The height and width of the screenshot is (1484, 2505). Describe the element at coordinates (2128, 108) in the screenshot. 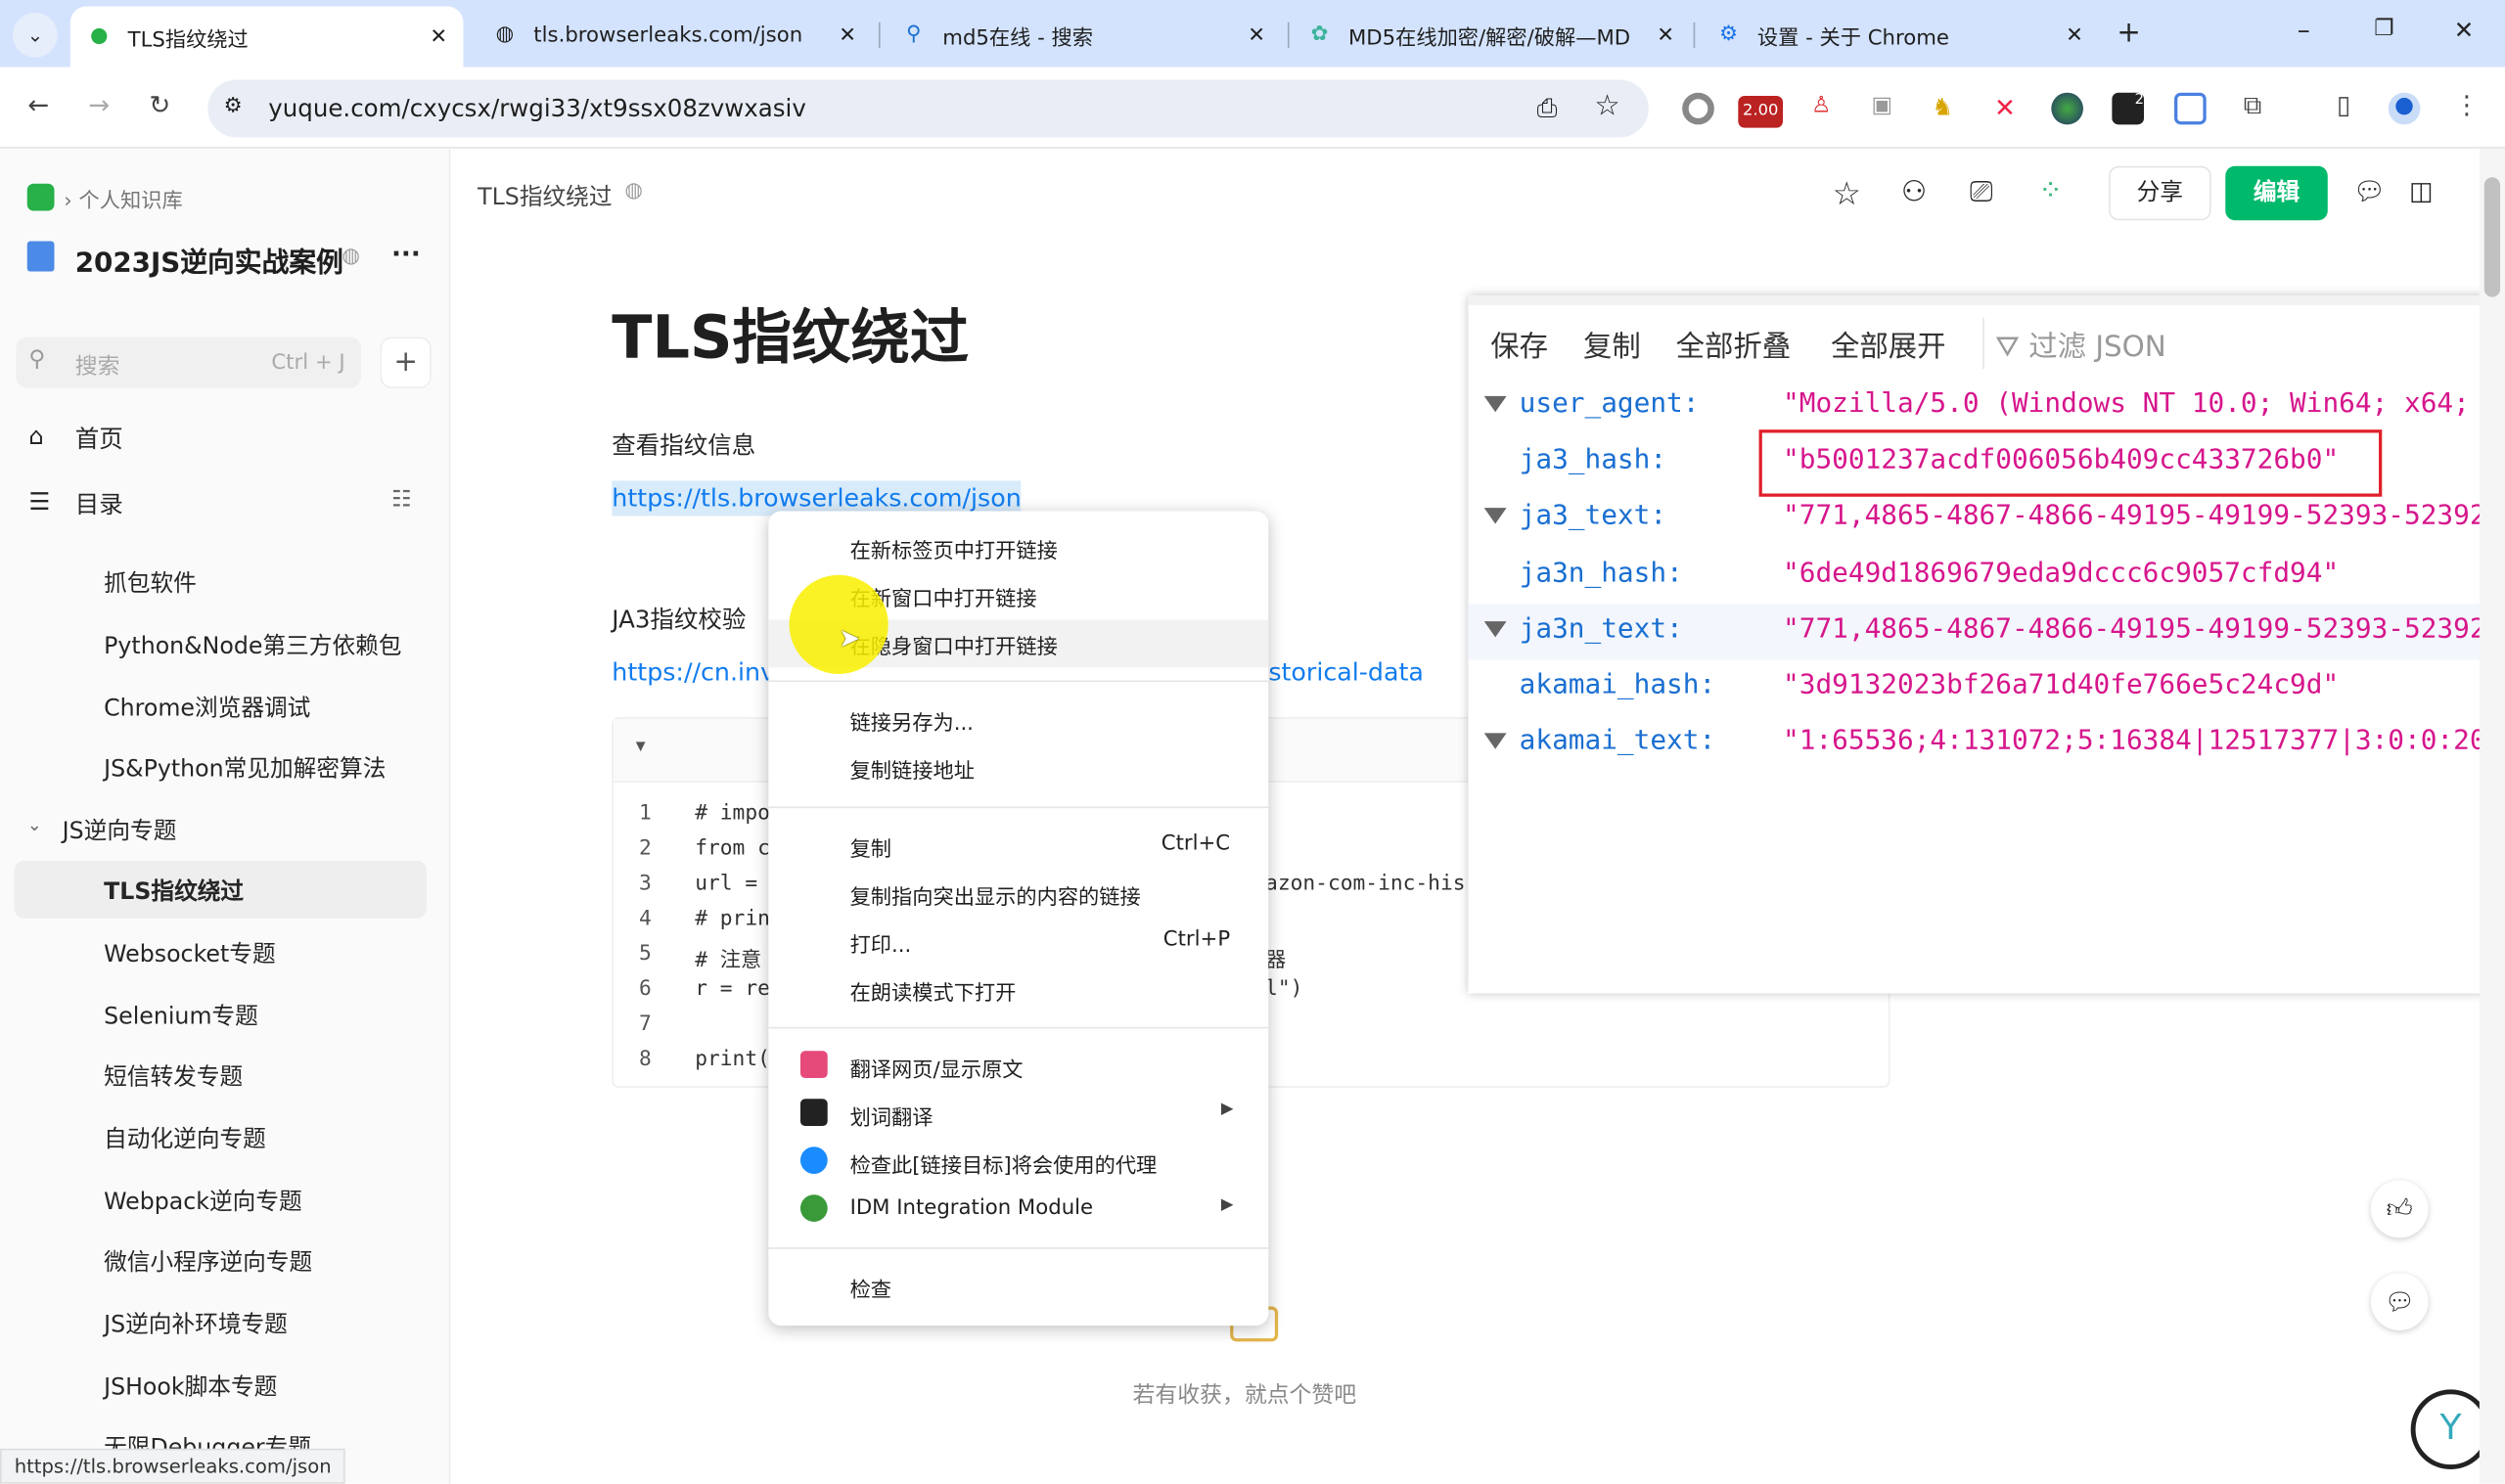

I see `extension-dark-icon: 2` at that location.